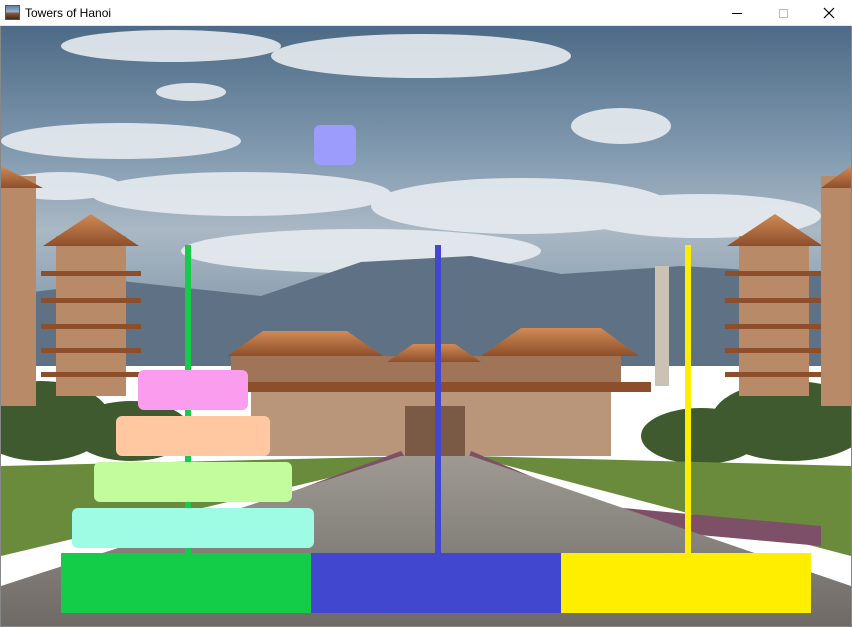  Describe the element at coordinates (688, 399) in the screenshot. I see `peg-right` at that location.